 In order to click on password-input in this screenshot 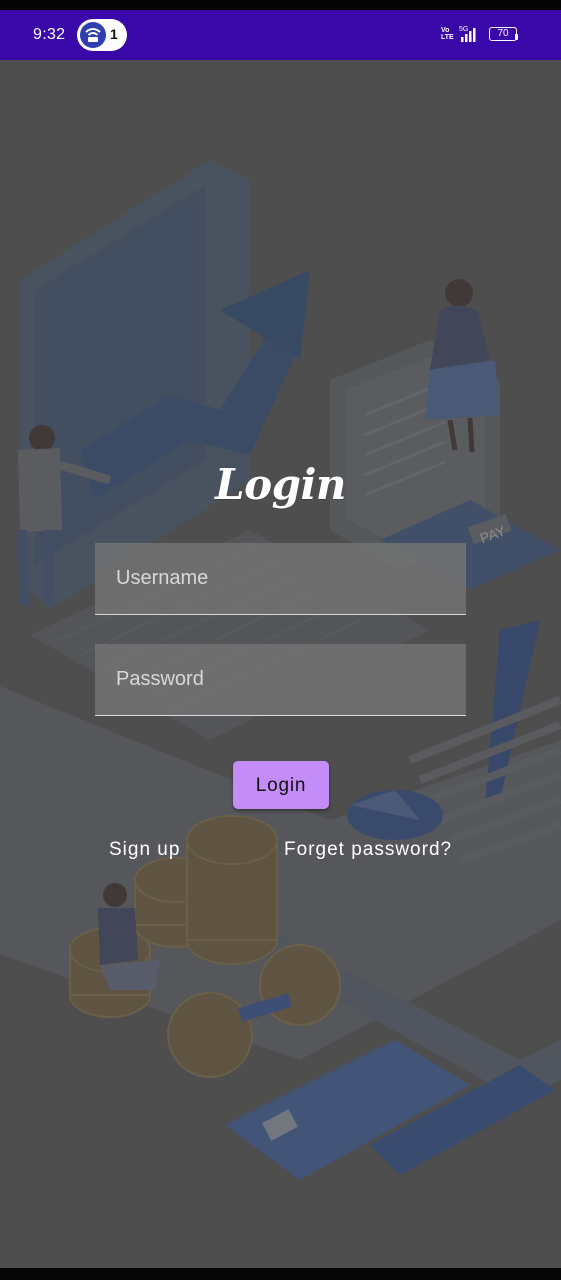, I will do `click(280, 679)`.